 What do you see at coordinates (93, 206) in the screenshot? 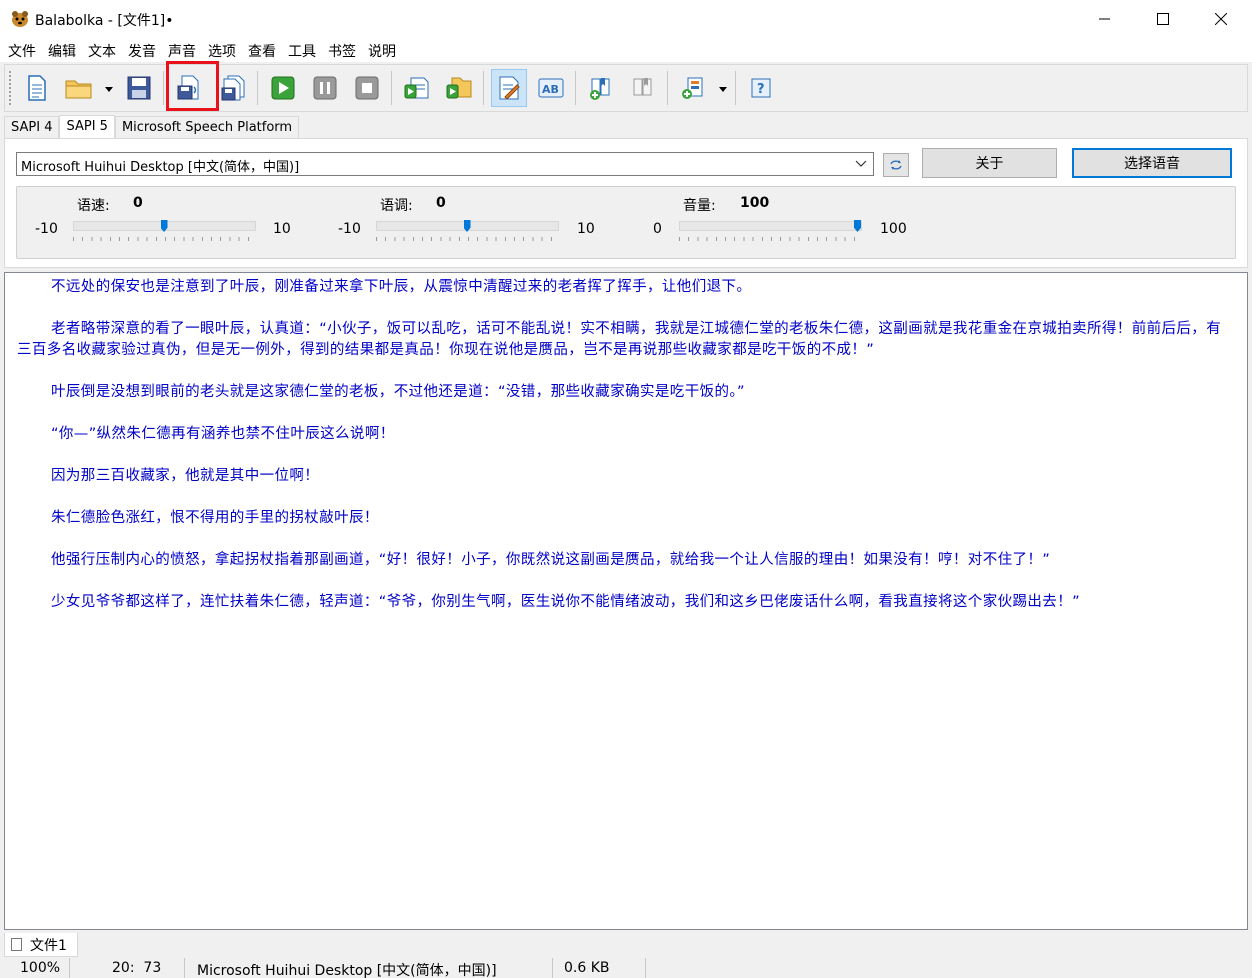
I see `rate-label: 语速:` at bounding box center [93, 206].